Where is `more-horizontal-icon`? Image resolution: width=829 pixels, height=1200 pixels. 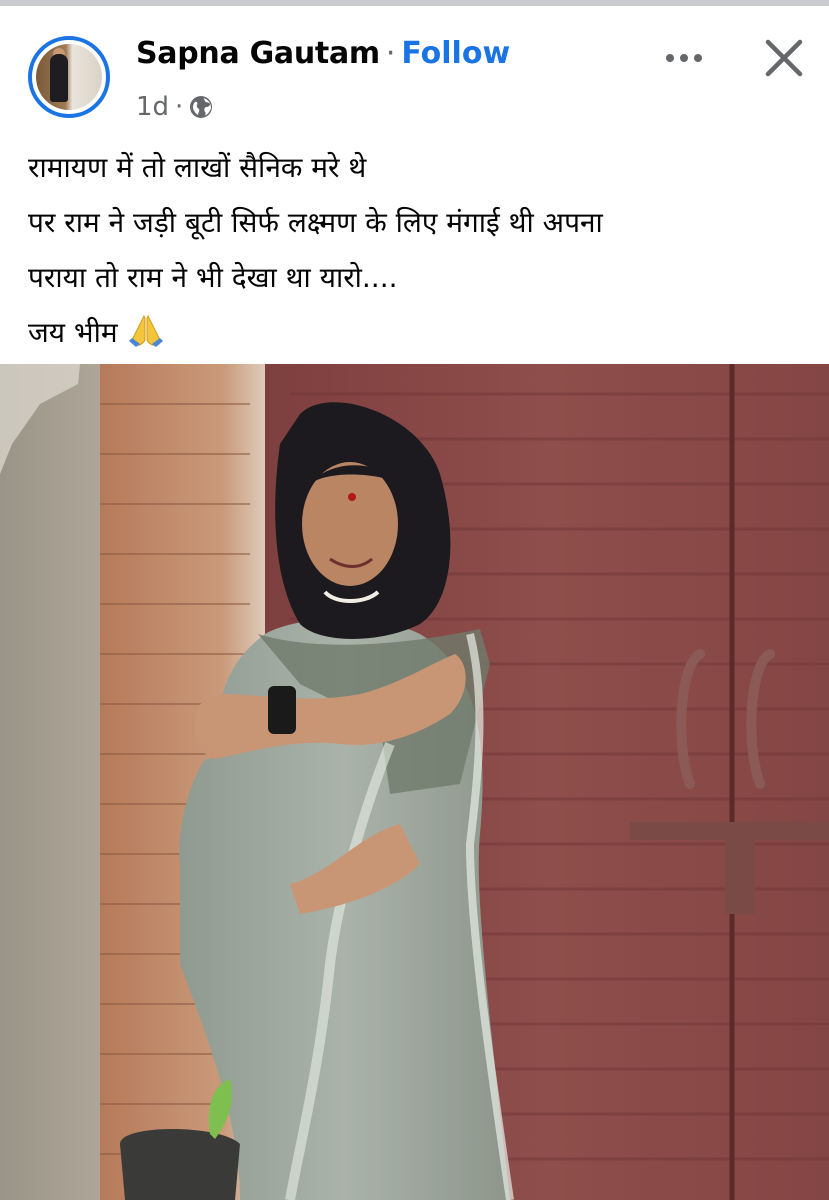 more-horizontal-icon is located at coordinates (684, 58).